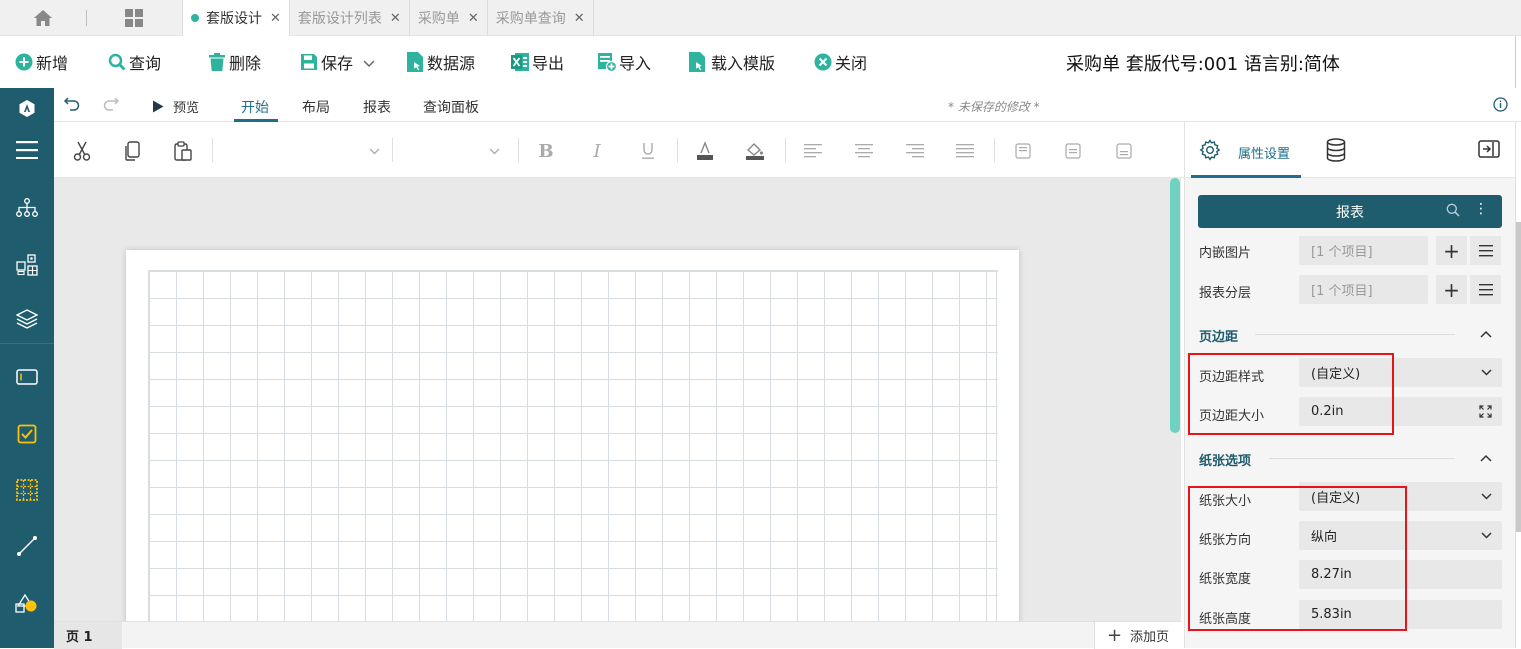  I want to click on home-button, so click(43, 17).